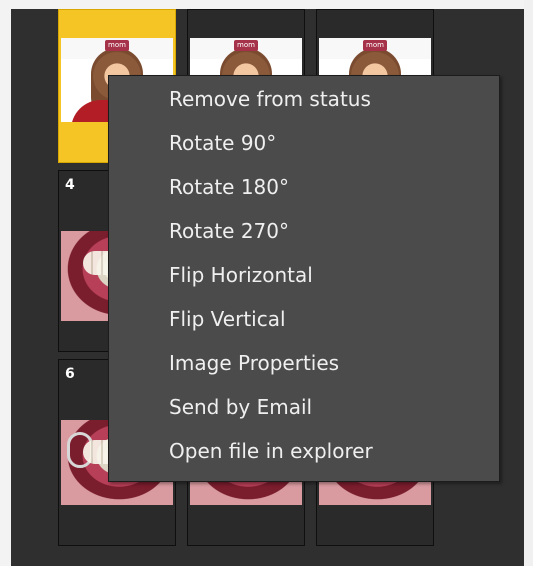  Describe the element at coordinates (70, 185) in the screenshot. I see `tile-number: 4` at that location.